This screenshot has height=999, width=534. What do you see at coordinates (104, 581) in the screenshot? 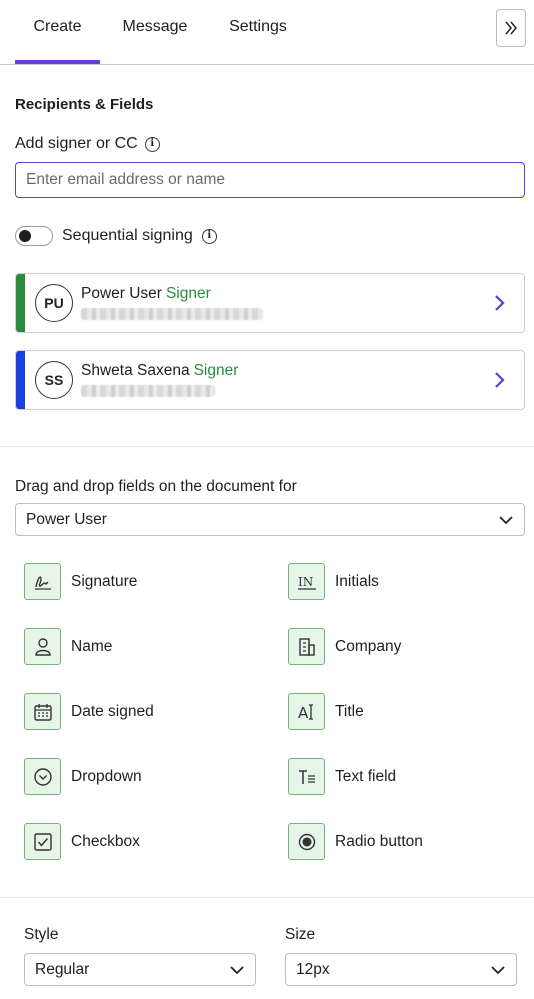
I see `field-label: Signature` at bounding box center [104, 581].